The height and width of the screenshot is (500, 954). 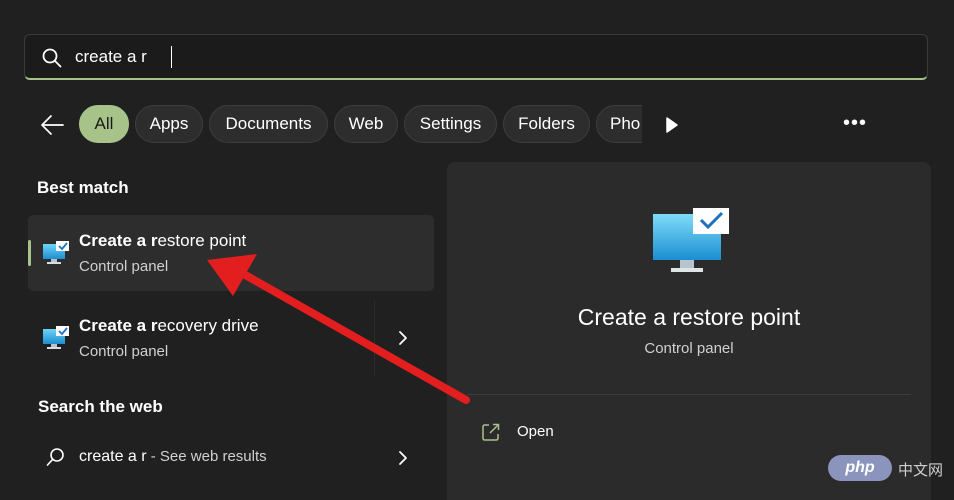 What do you see at coordinates (671, 125) in the screenshot?
I see `play-icon` at bounding box center [671, 125].